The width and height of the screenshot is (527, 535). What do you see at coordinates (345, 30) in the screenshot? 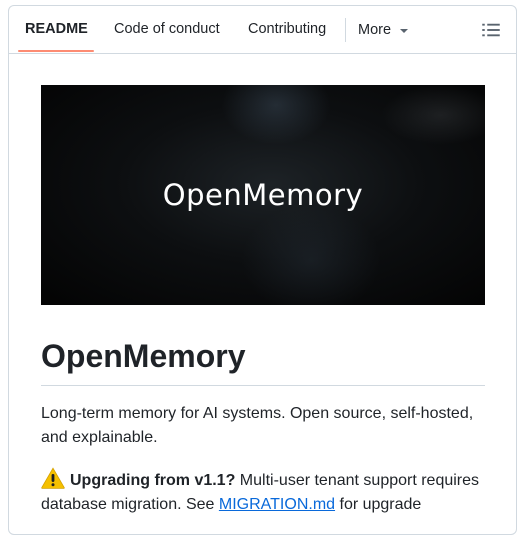
I see `tab-divider` at bounding box center [345, 30].